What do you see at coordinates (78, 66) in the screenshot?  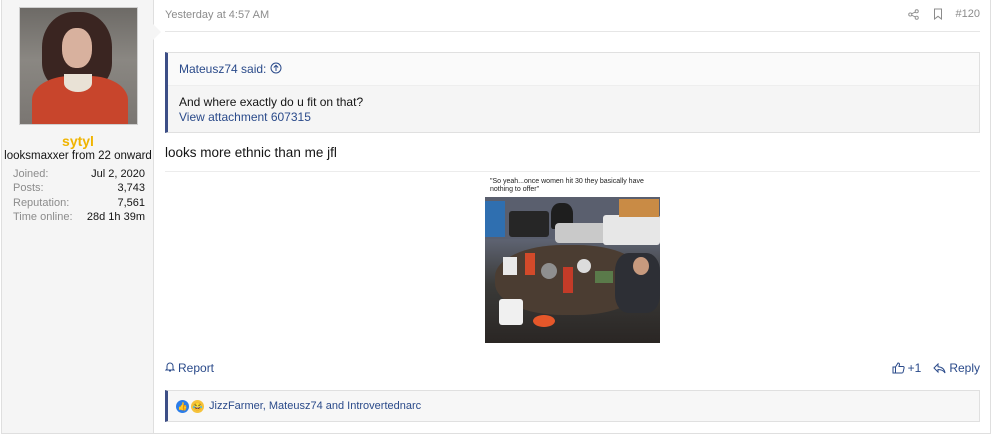 I see `avatar` at bounding box center [78, 66].